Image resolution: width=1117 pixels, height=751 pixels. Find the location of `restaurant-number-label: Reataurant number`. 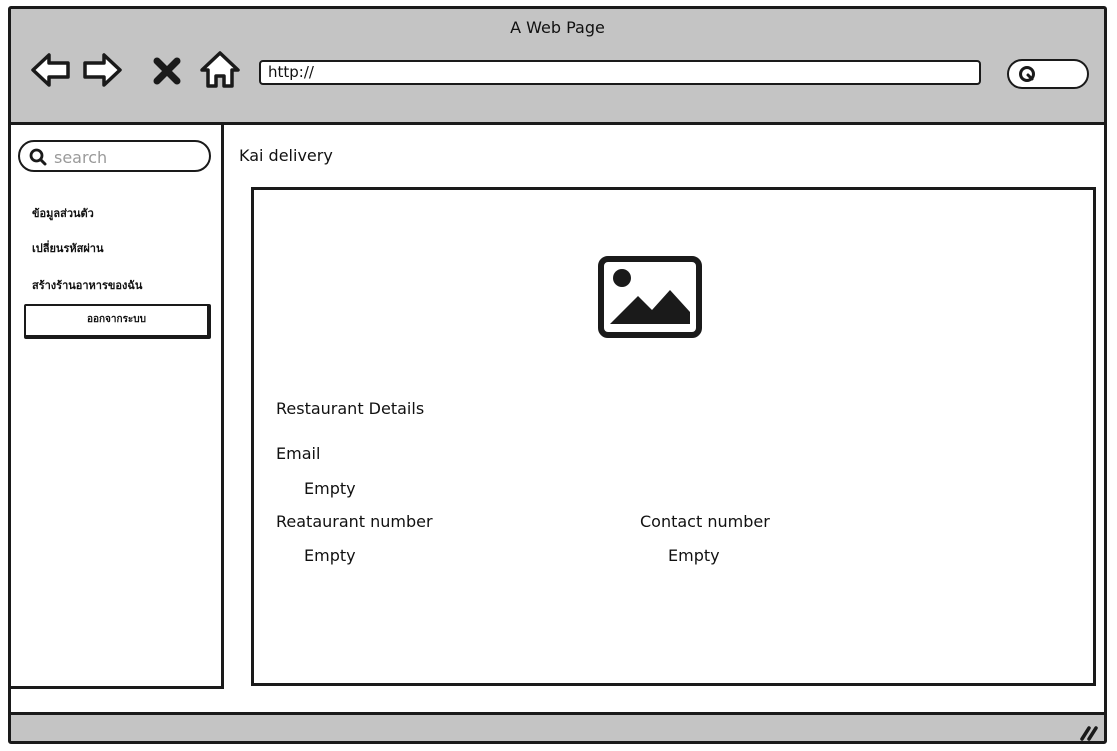

restaurant-number-label: Reataurant number is located at coordinates (354, 521).